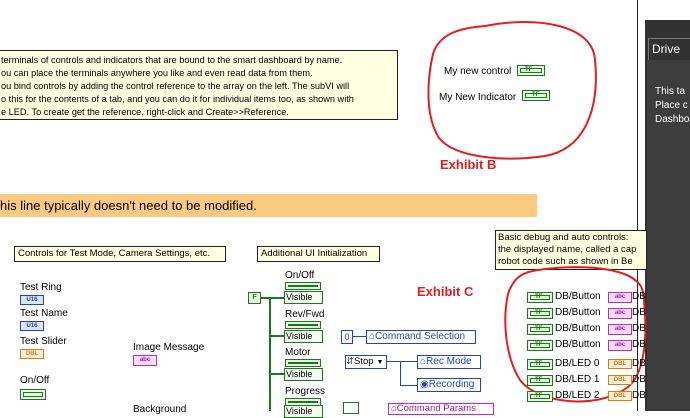 This screenshot has height=418, width=690. Describe the element at coordinates (300, 275) in the screenshot. I see `ui-item-label: On/Off` at that location.